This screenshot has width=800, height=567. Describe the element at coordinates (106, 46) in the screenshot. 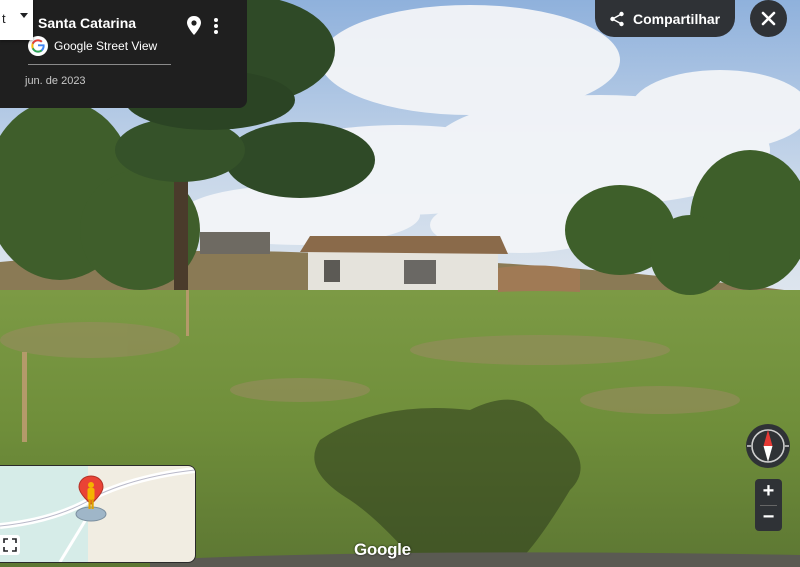

I see `street-view-label: Google Street View` at that location.